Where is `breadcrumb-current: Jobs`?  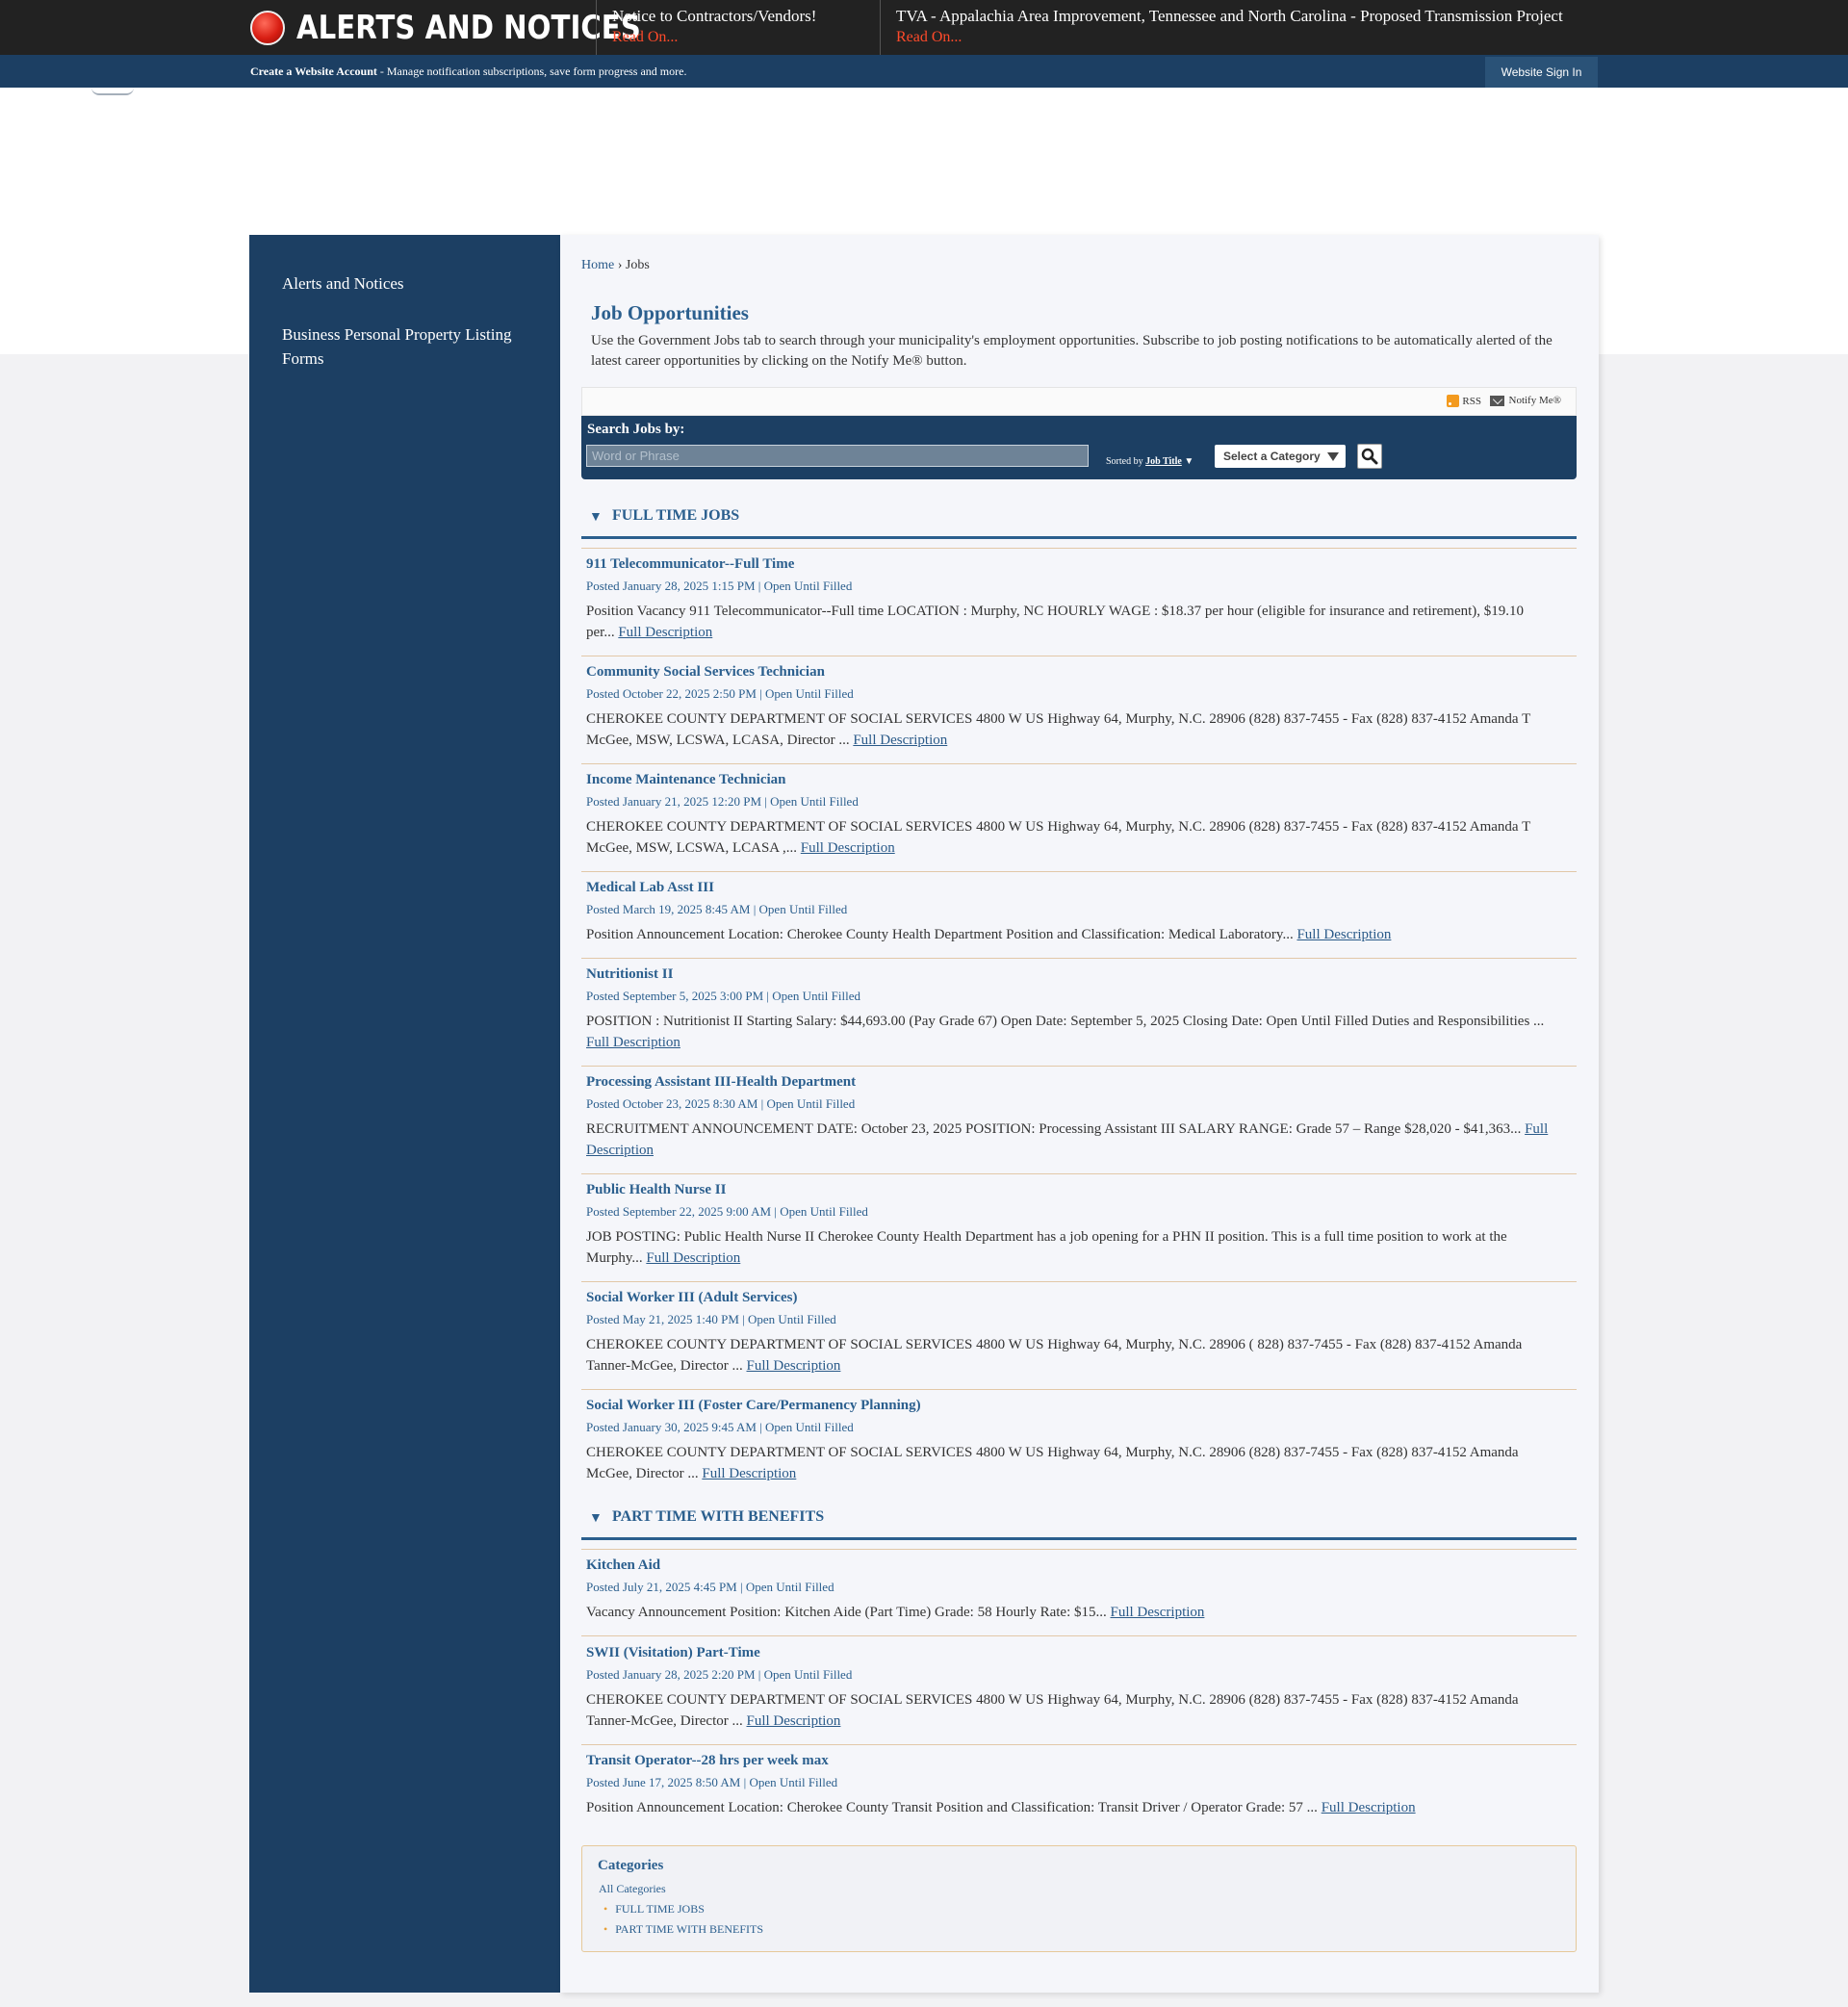
breadcrumb-current: Jobs is located at coordinates (637, 265).